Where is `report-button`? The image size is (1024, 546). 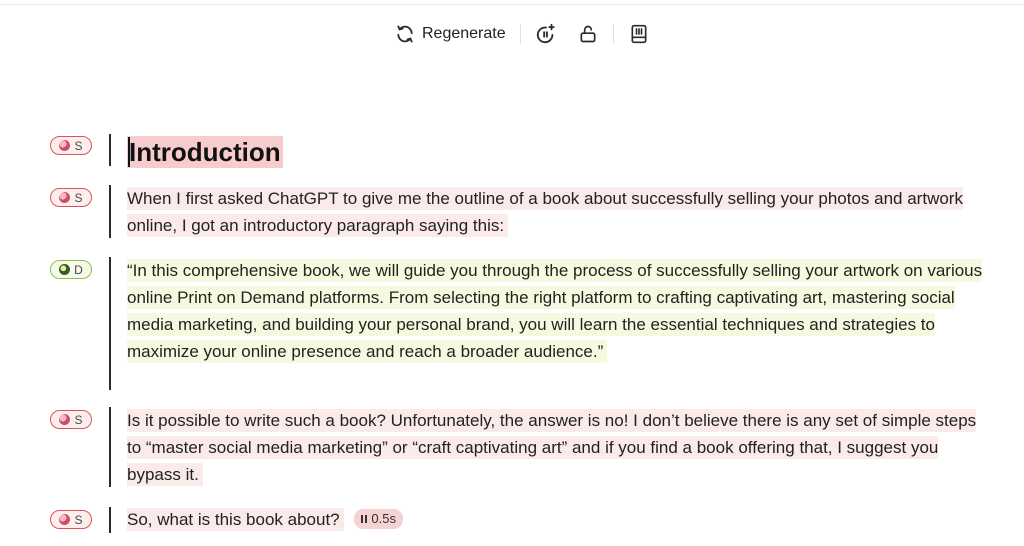 report-button is located at coordinates (639, 34).